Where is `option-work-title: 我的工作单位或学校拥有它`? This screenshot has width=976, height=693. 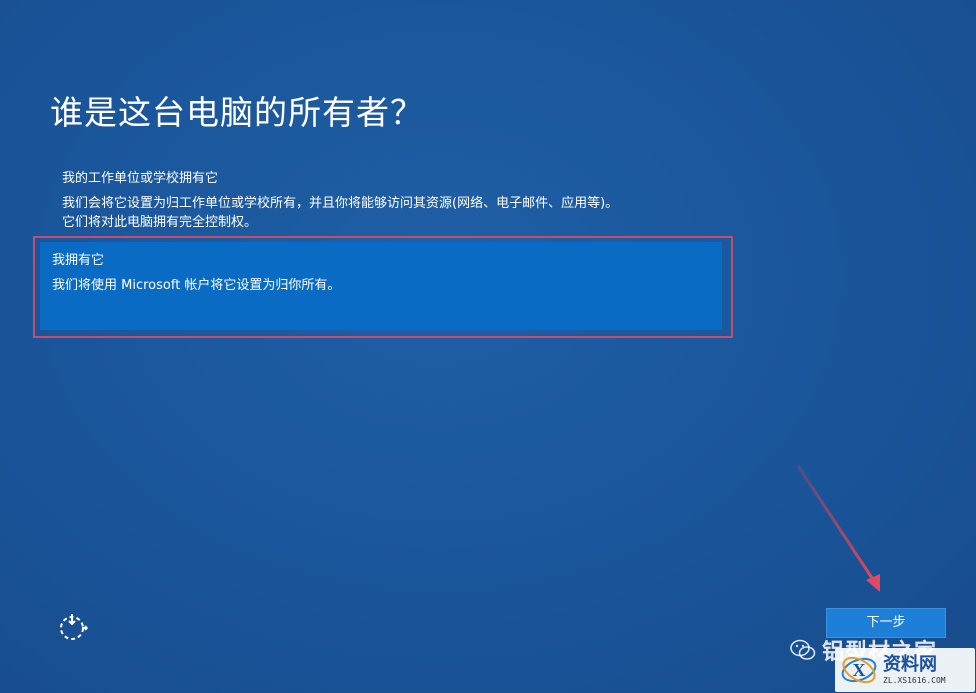 option-work-title: 我的工作单位或学校拥有它 is located at coordinates (140, 178).